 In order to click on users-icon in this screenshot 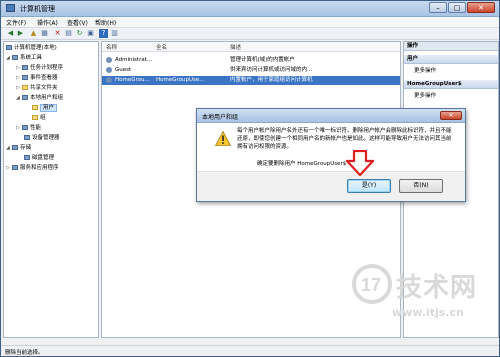, I will do `click(25, 97)`.